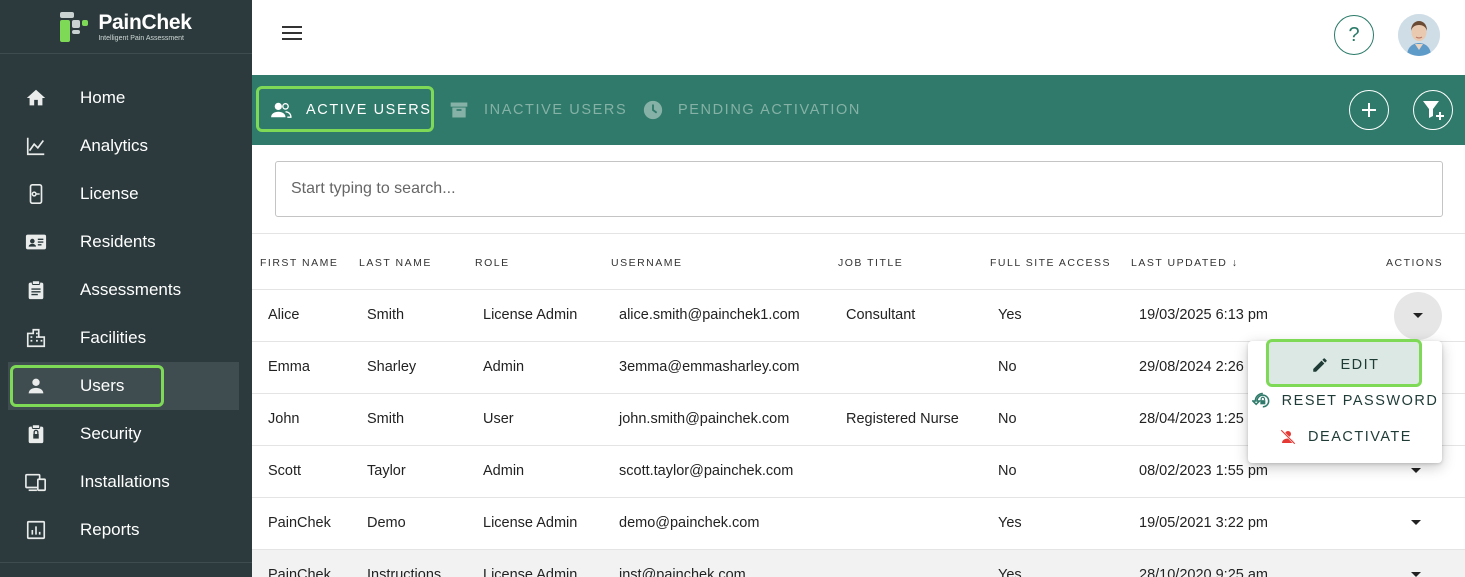 Image resolution: width=1465 pixels, height=577 pixels. I want to click on archive-icon, so click(459, 110).